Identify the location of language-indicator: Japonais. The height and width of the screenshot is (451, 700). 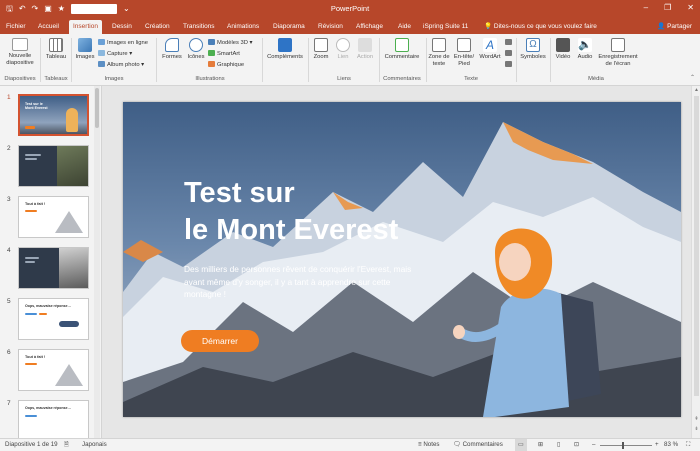
(94, 445).